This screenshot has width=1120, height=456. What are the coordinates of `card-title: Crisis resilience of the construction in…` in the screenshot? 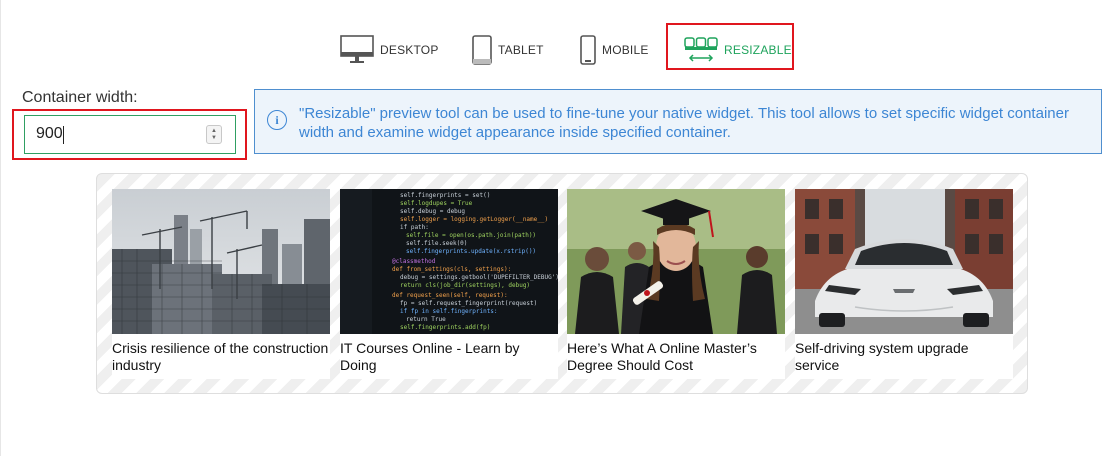 It's located at (221, 357).